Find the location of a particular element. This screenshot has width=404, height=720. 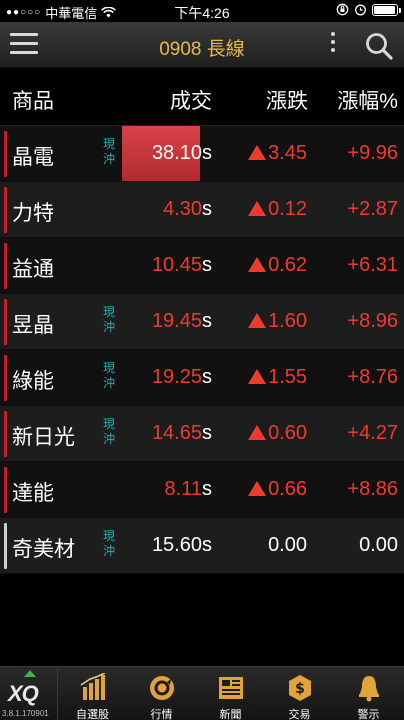

quote-row: 綠能 現沖 19.25s 1.55 +8.76 is located at coordinates (202, 378).